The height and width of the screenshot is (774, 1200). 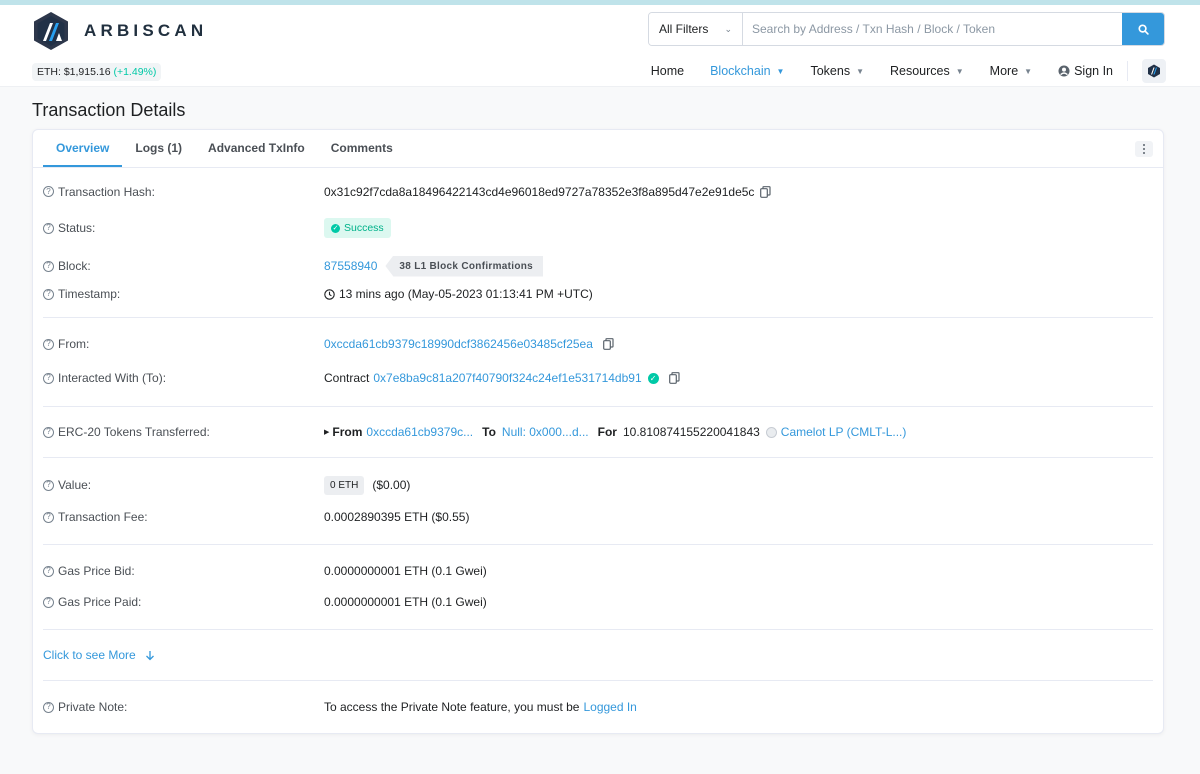 What do you see at coordinates (932, 29) in the screenshot?
I see `search-input` at bounding box center [932, 29].